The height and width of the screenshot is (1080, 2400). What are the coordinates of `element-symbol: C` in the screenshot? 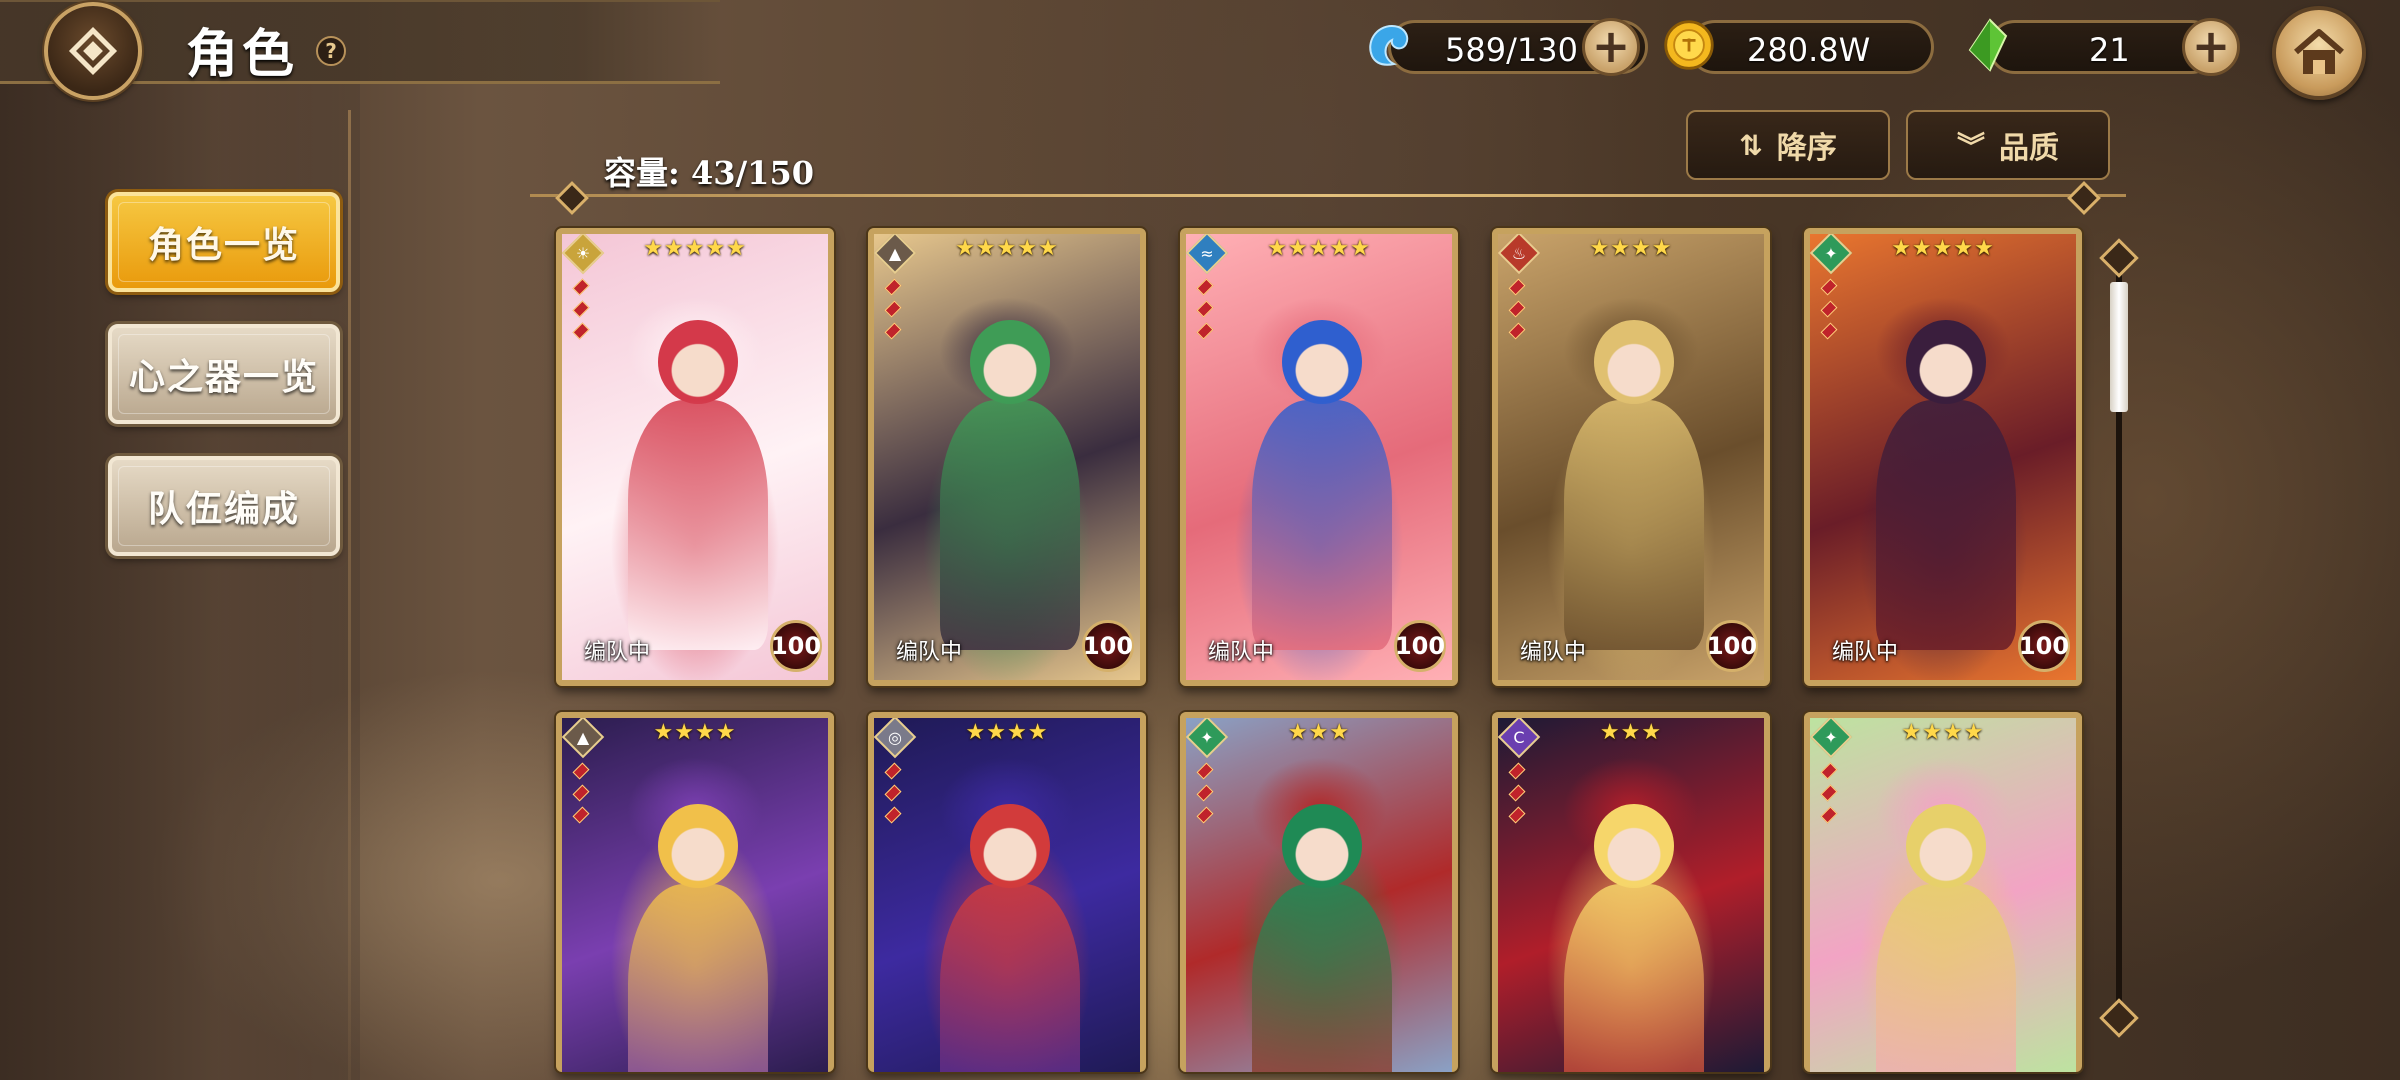 It's located at (1519, 737).